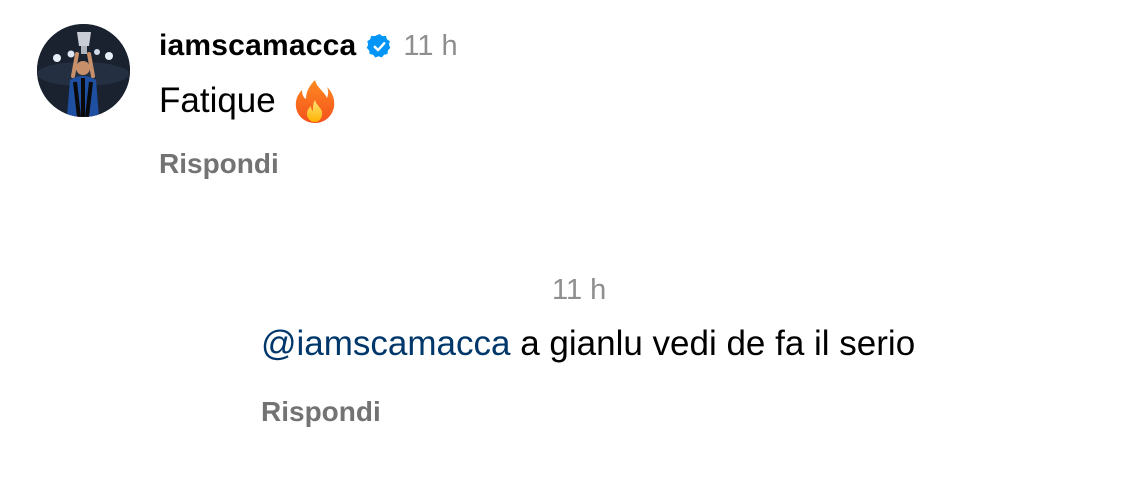  What do you see at coordinates (713, 343) in the screenshot?
I see `reply-text: a gianlu vedi de fa il serio` at bounding box center [713, 343].